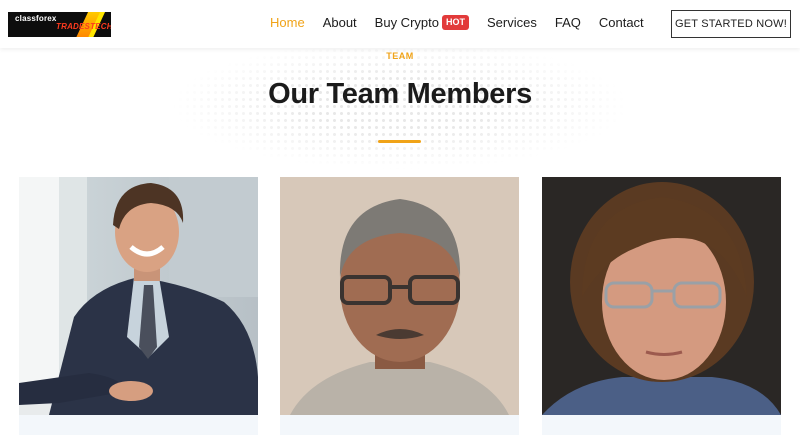 Image resolution: width=800 pixels, height=435 pixels. I want to click on site-logo: classforex TRADESTECH, so click(59, 24).